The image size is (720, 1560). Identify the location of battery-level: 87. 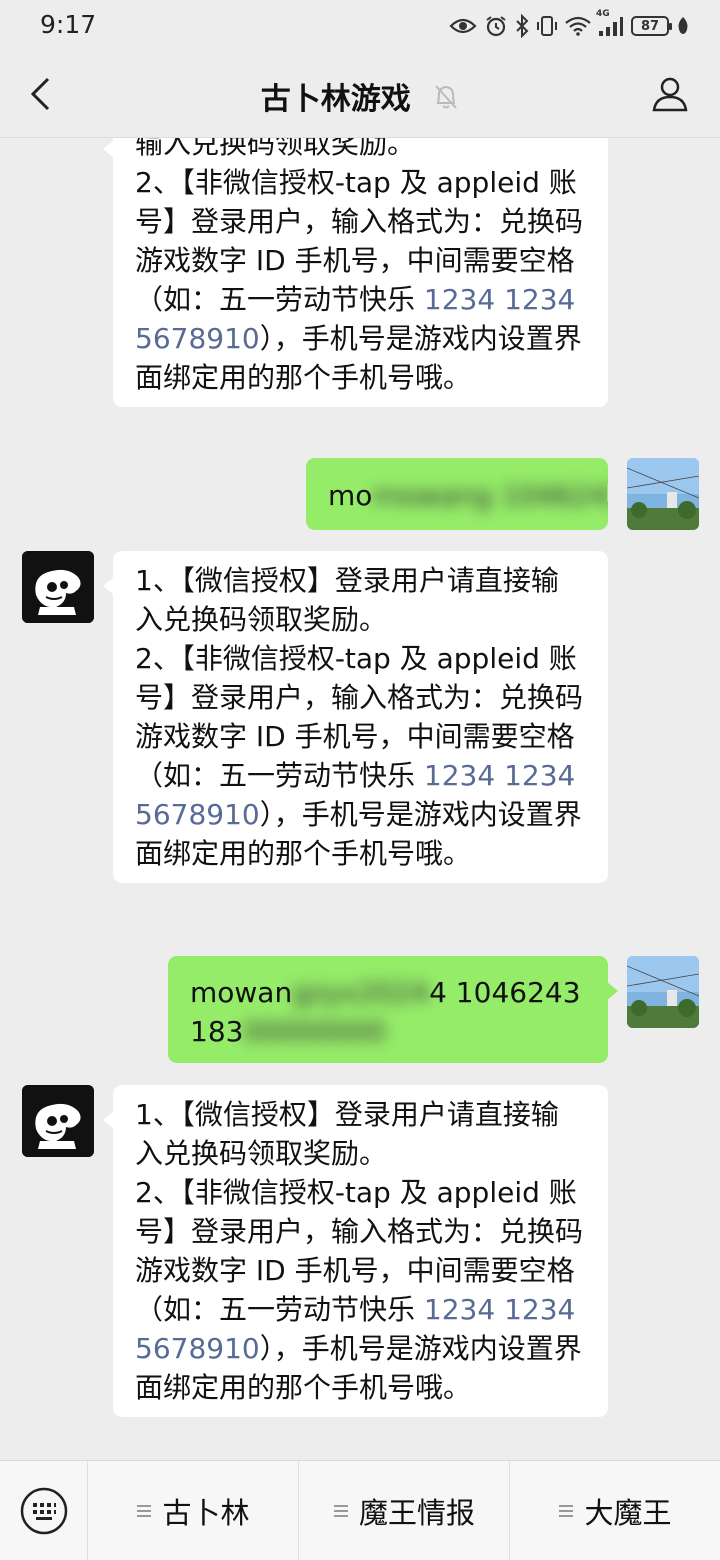
(650, 26).